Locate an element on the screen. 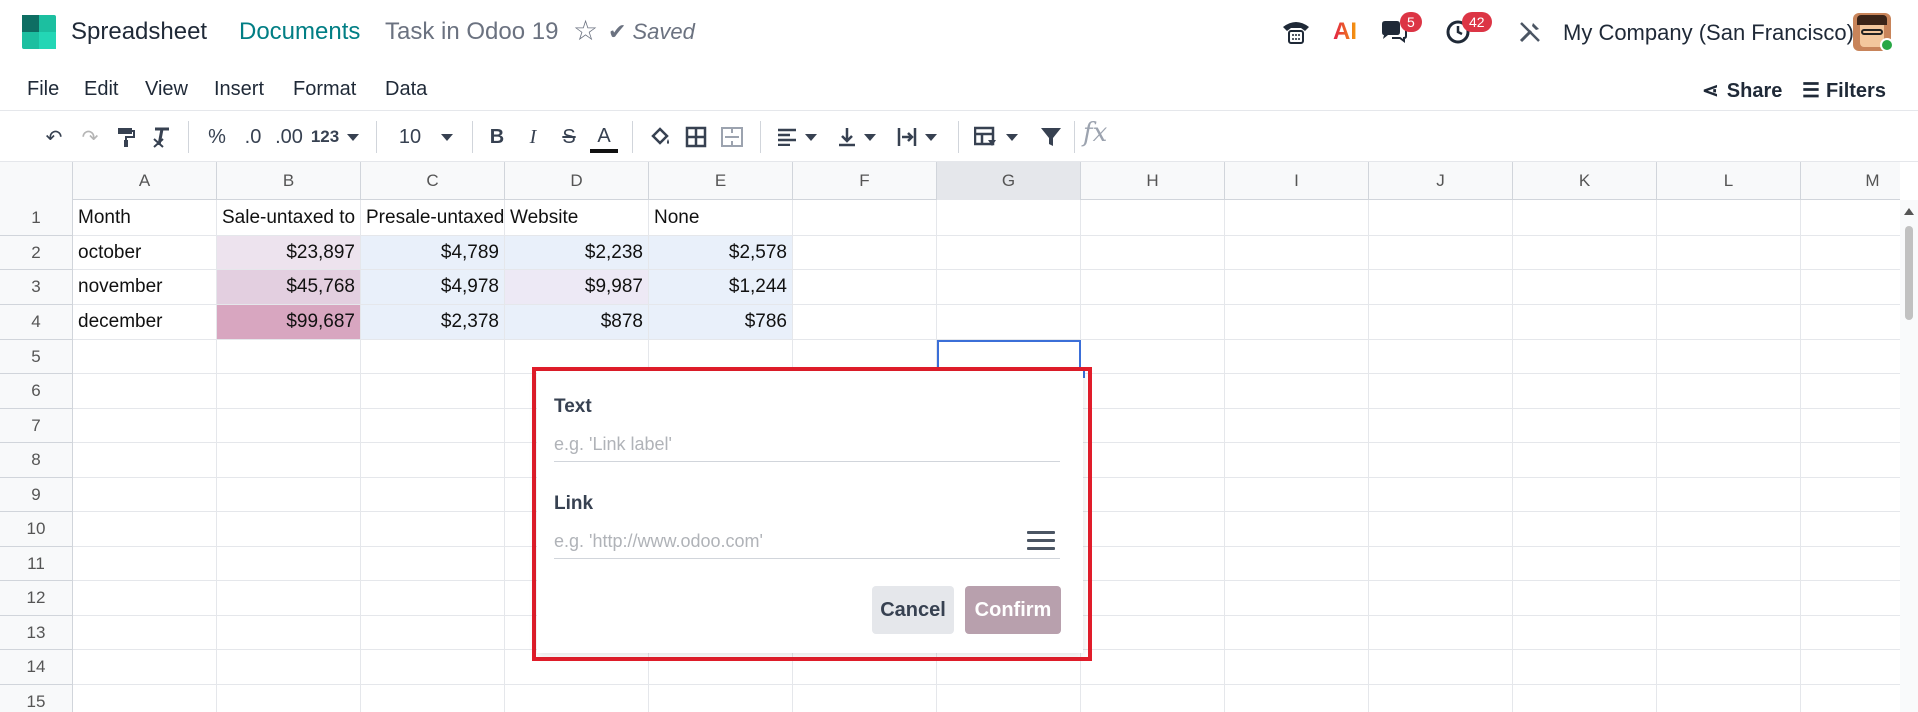 This screenshot has height=712, width=1918. column-header-h: H is located at coordinates (1153, 181).